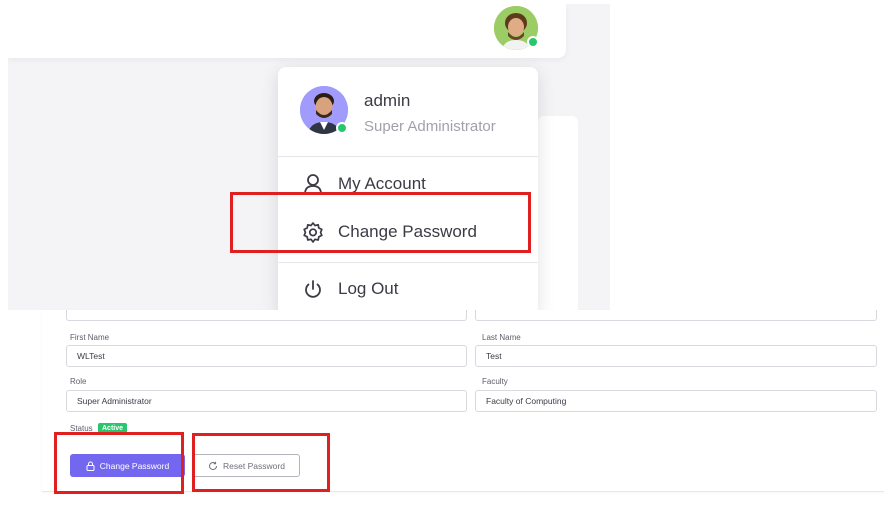 The height and width of the screenshot is (510, 884). I want to click on reset-password-button-label: Reset Password, so click(254, 465).